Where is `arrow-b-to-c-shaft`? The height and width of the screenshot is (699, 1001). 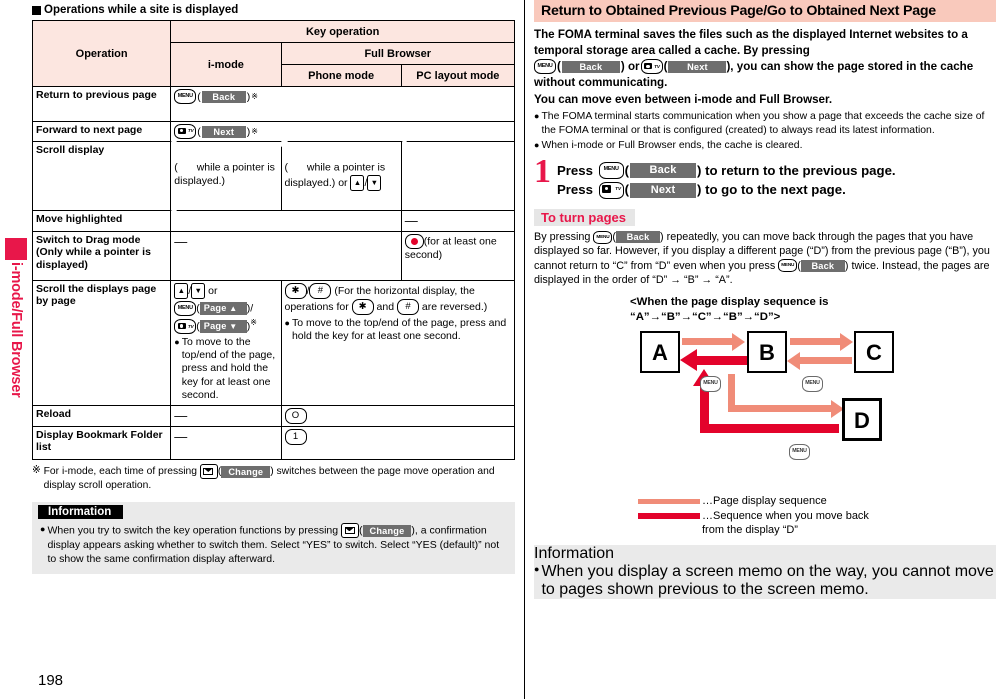
arrow-b-to-c-shaft is located at coordinates (816, 342).